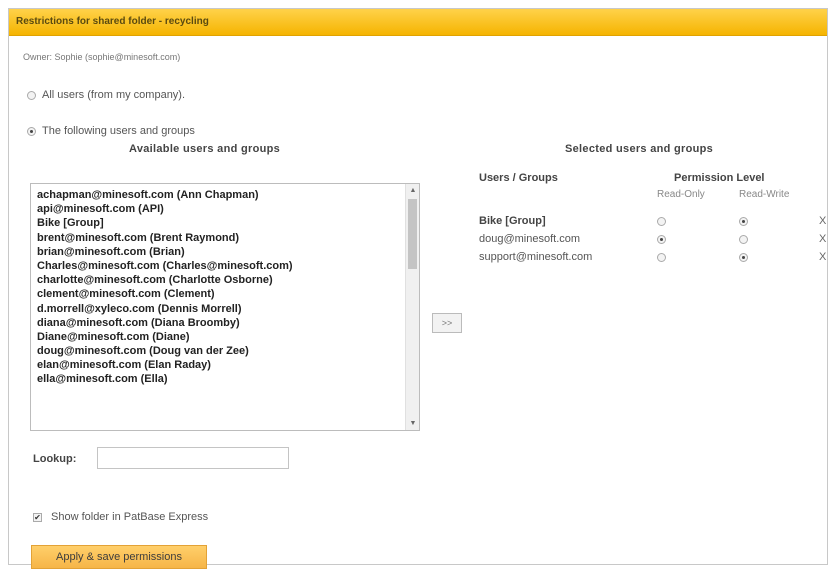 The width and height of the screenshot is (830, 569). I want to click on available-user-item: api@minesoft.com (API), so click(228, 209).